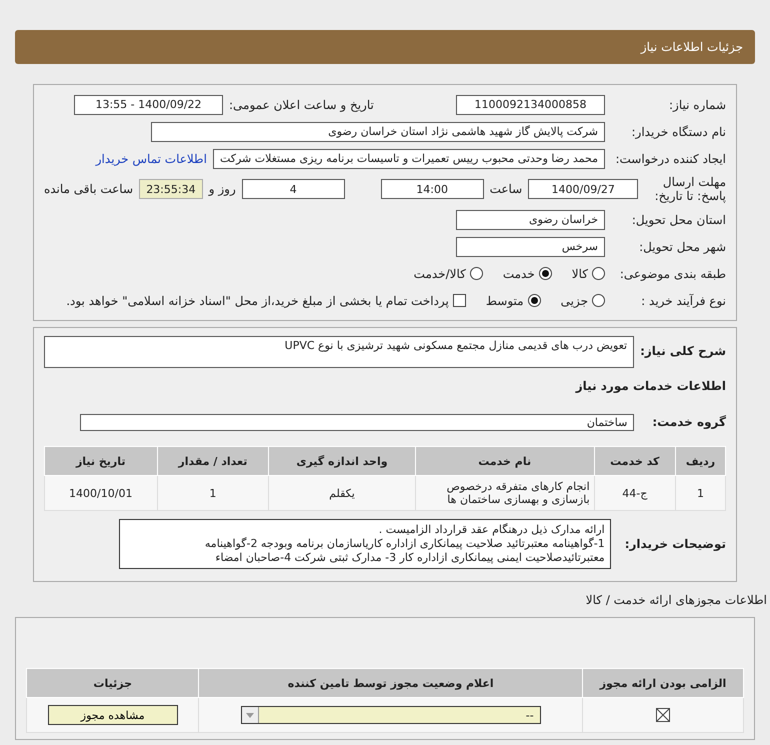  What do you see at coordinates (530, 104) in the screenshot?
I see `need-number-field: 1100092134000858` at bounding box center [530, 104].